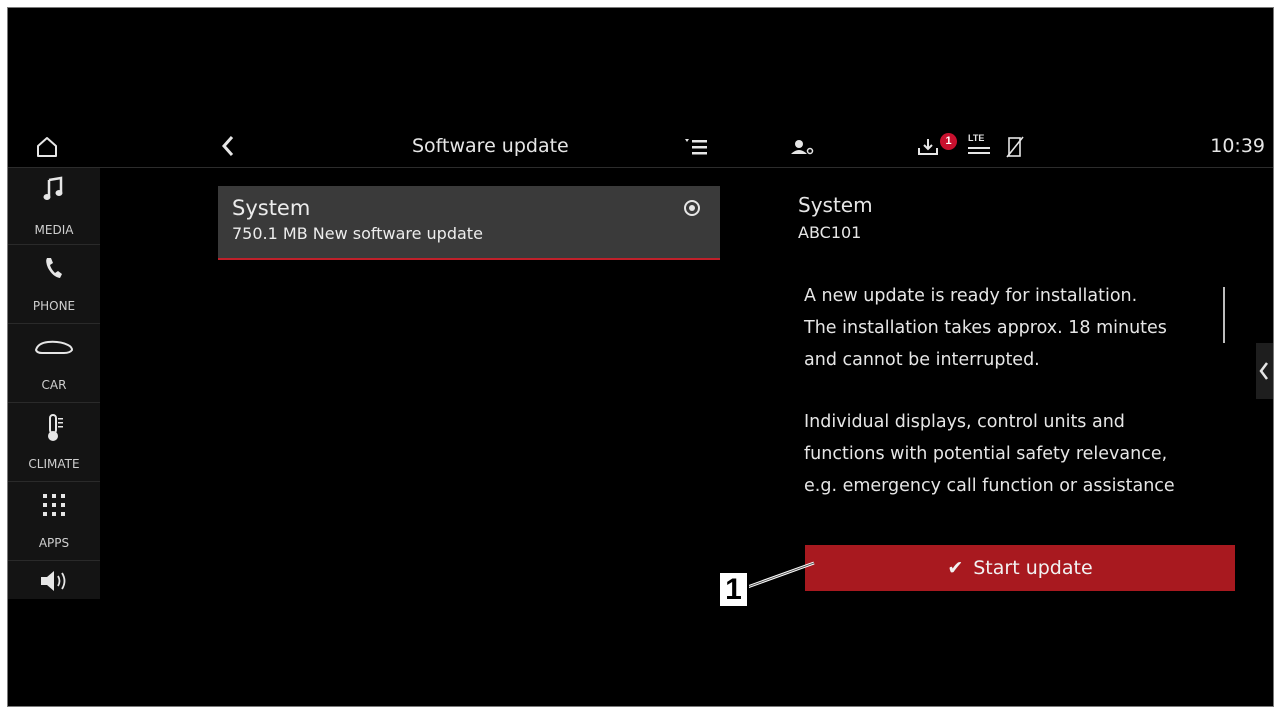 The image size is (1277, 708). Describe the element at coordinates (733, 589) in the screenshot. I see `callout-label: 1` at that location.